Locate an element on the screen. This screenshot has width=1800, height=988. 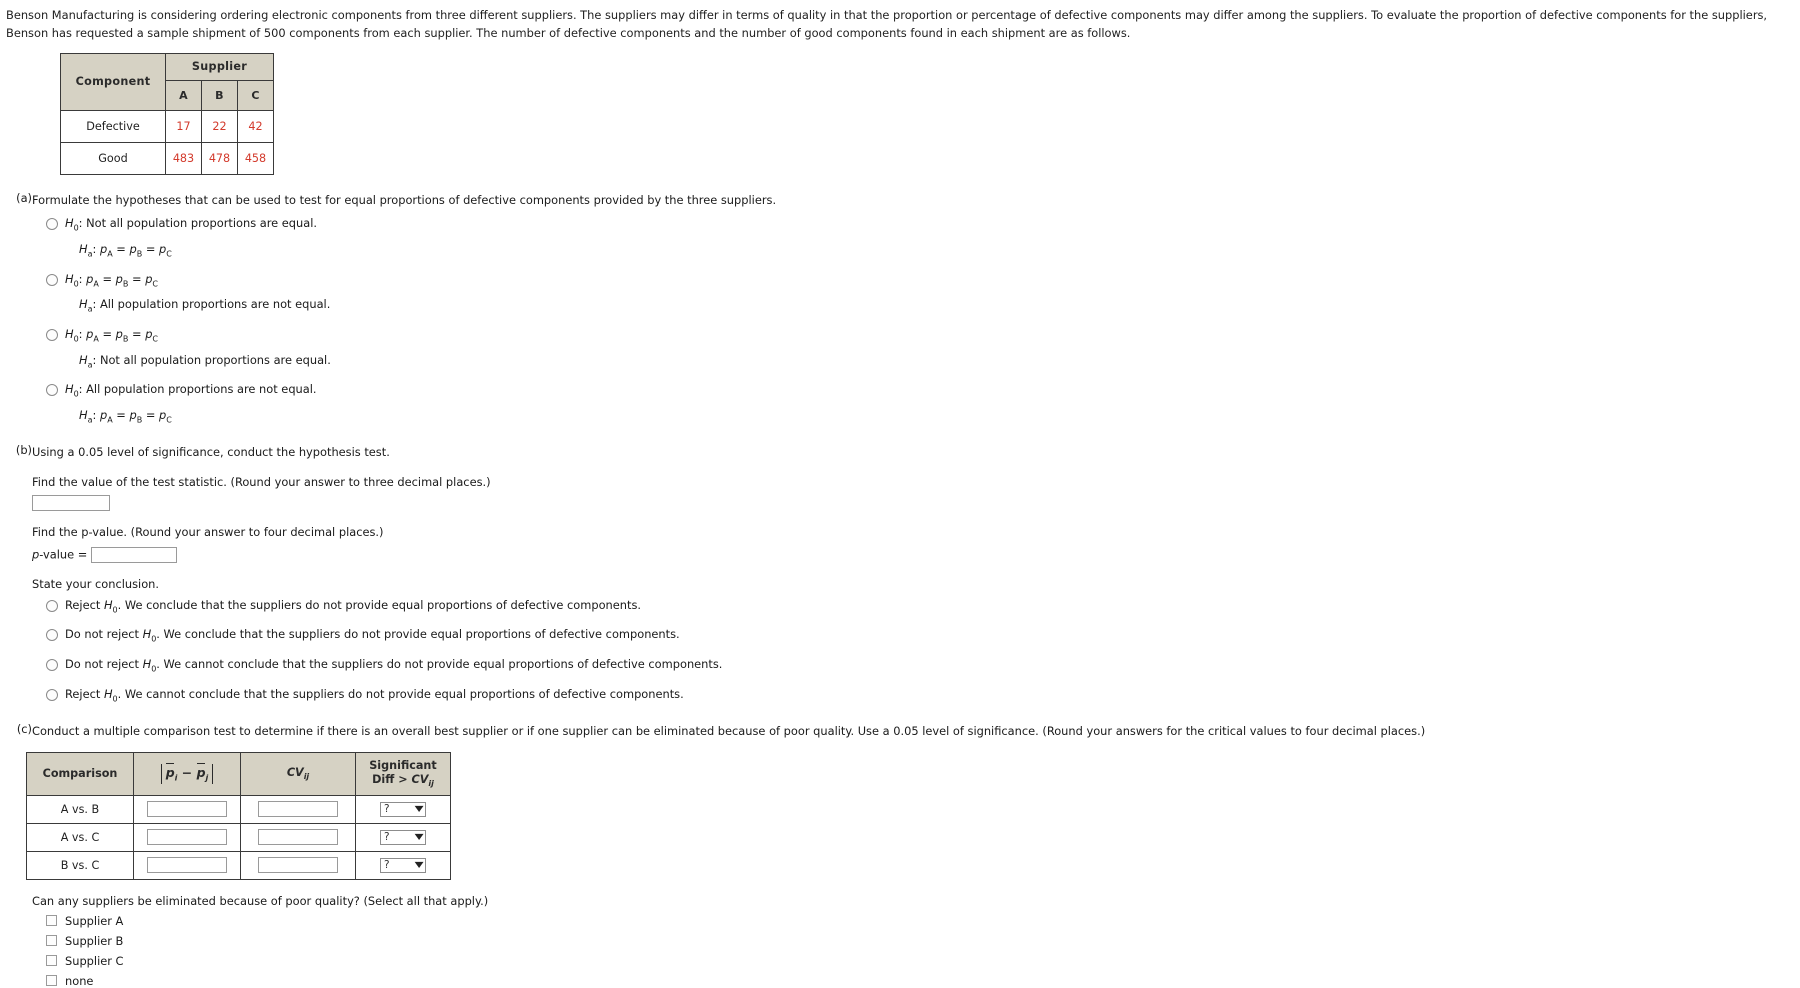
cv-input-a-vs-c is located at coordinates (298, 837).